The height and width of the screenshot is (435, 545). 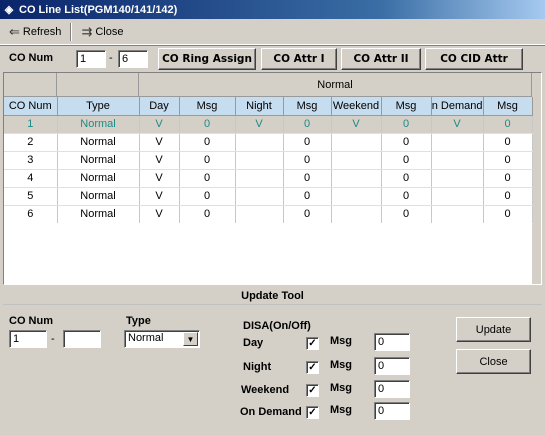 I want to click on disa-night-checkbox: ✓, so click(x=312, y=367).